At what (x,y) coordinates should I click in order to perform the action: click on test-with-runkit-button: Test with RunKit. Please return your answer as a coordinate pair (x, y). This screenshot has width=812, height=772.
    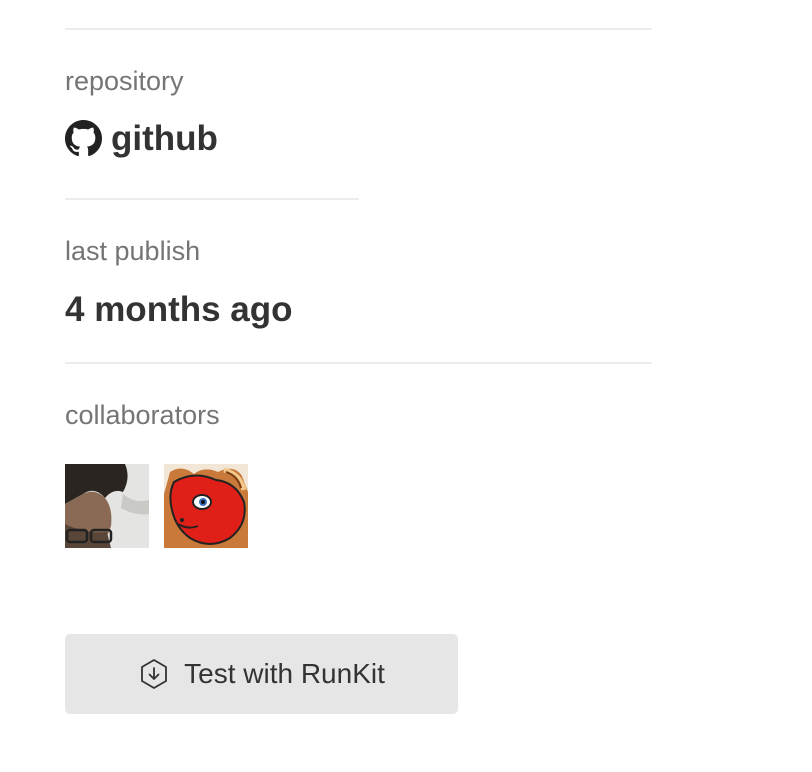
    Looking at the image, I should click on (261, 674).